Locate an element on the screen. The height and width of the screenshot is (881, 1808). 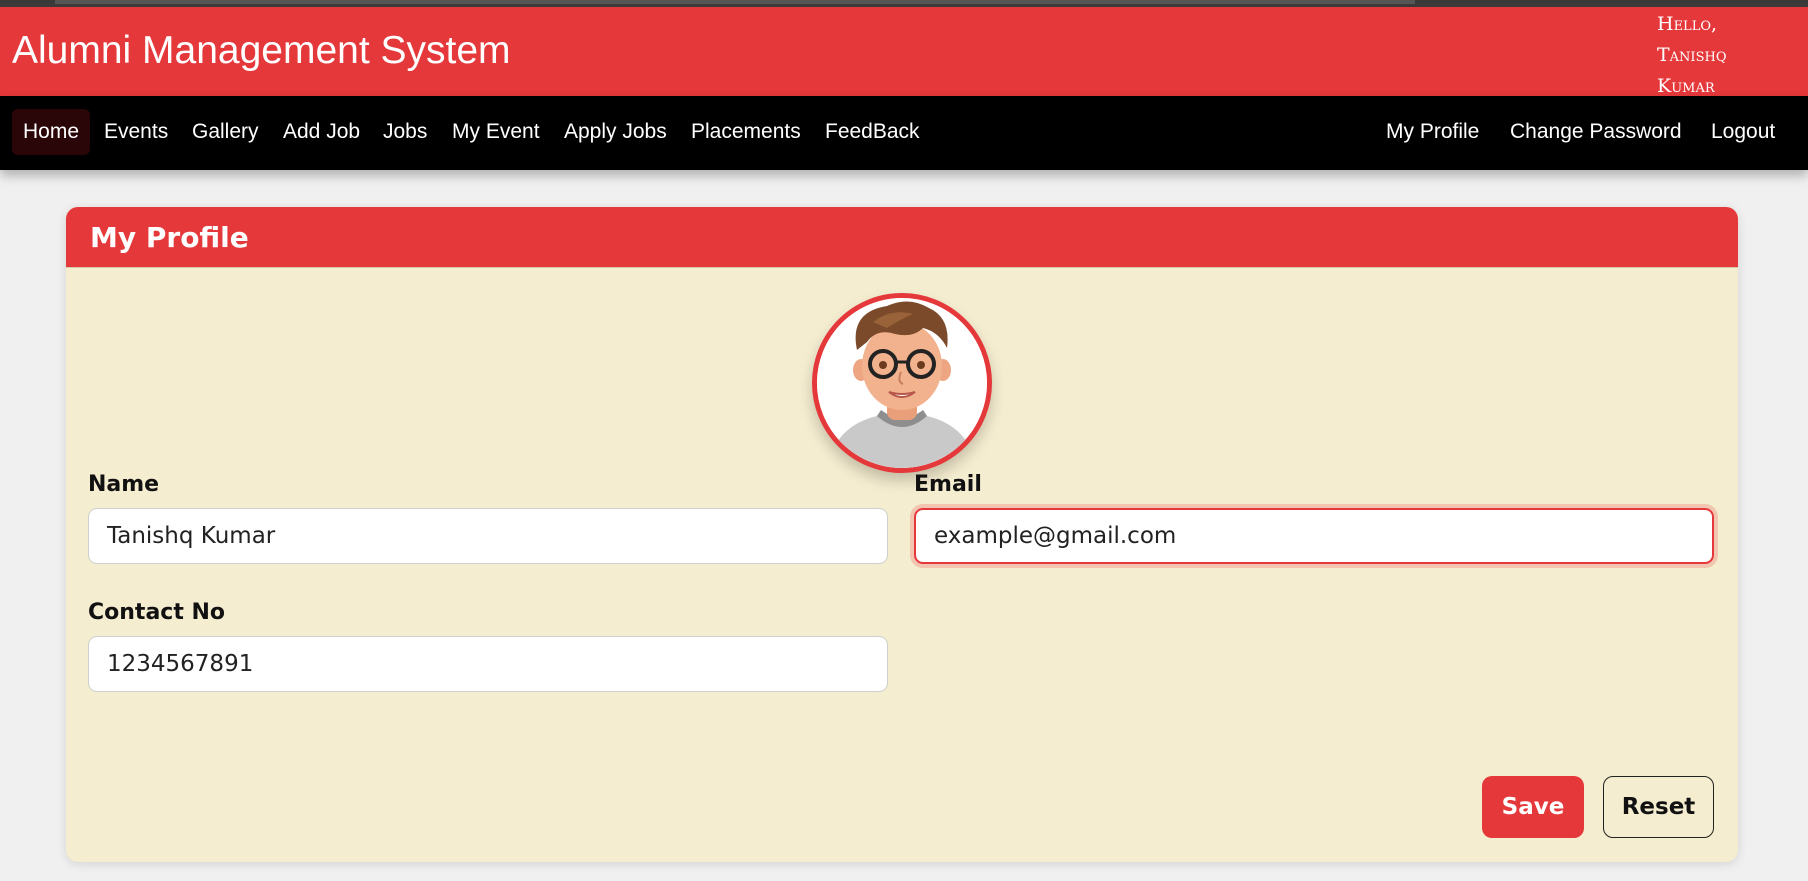
nav-gallery: Gallery is located at coordinates (225, 132).